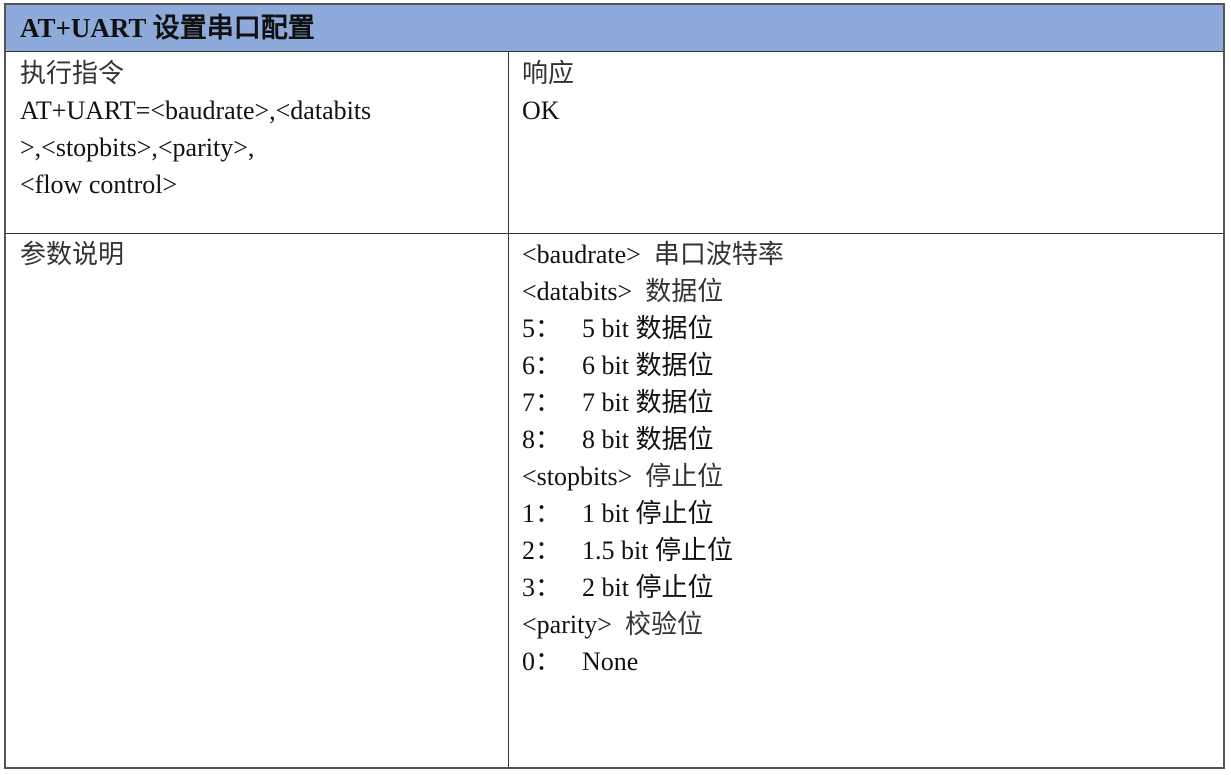 The image size is (1231, 775). What do you see at coordinates (612, 624) in the screenshot?
I see `param-item: <parity> 校验位` at bounding box center [612, 624].